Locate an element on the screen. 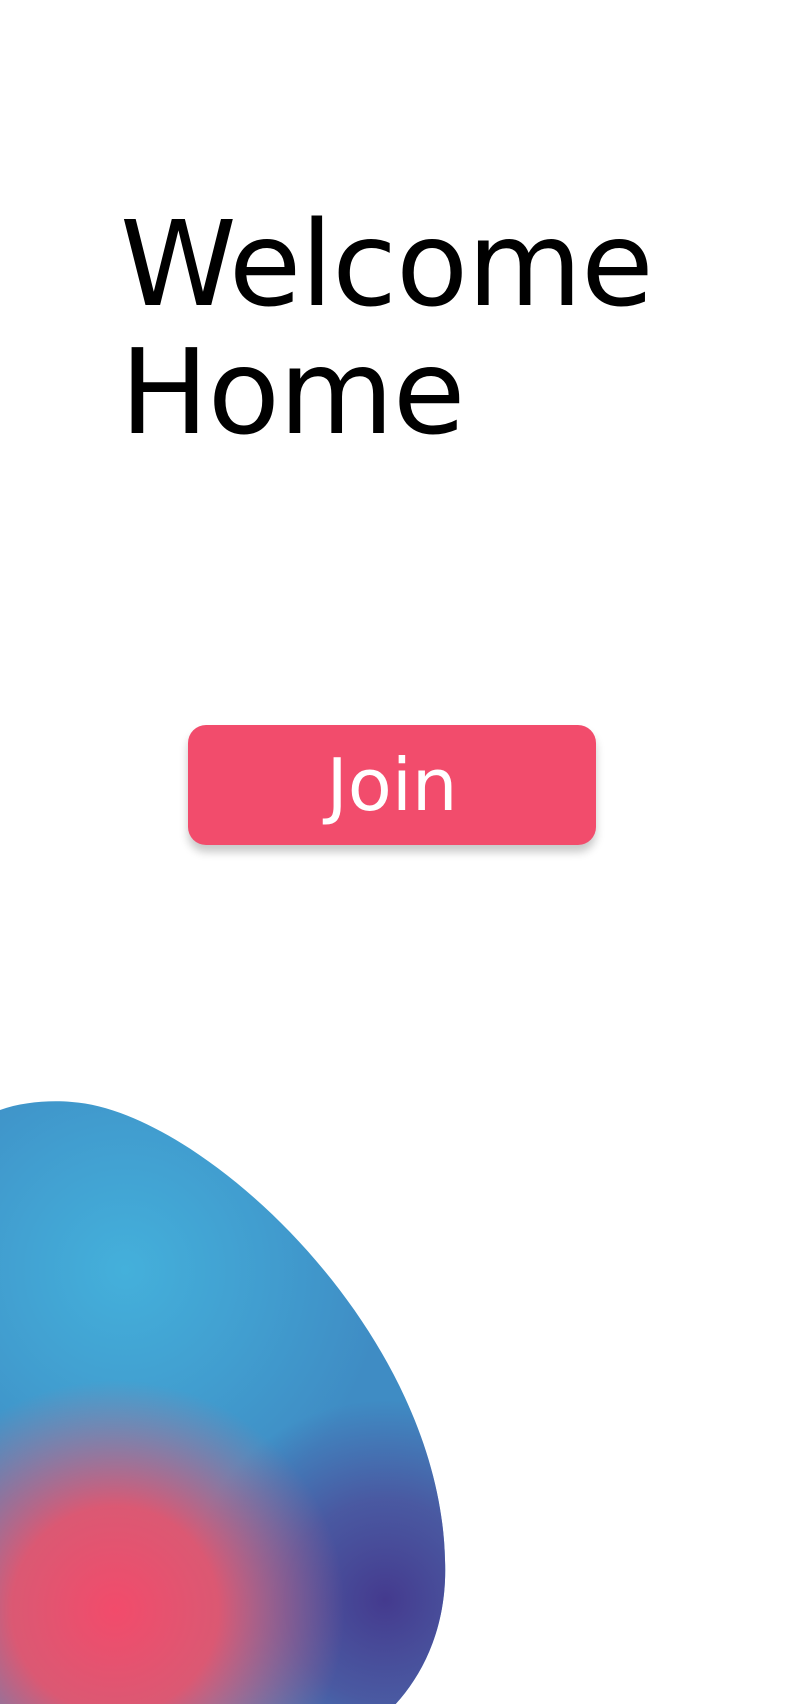 The height and width of the screenshot is (1704, 786). welcome-heading-line-2: Home is located at coordinates (292, 392).